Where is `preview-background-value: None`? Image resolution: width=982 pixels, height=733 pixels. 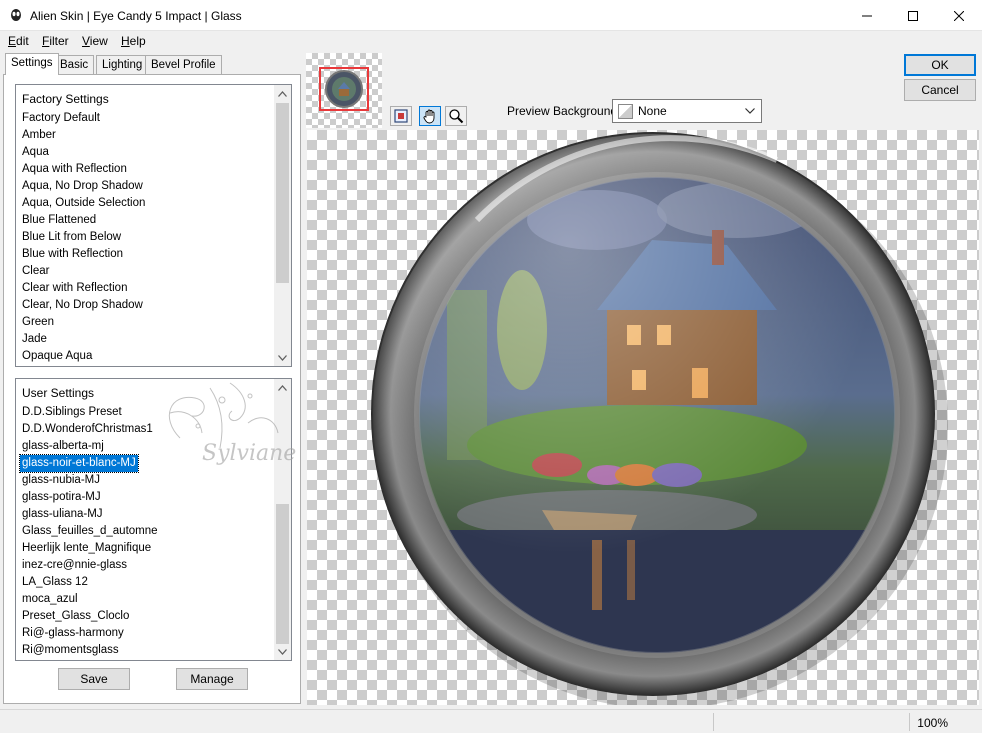
preview-background-value: None is located at coordinates (652, 111).